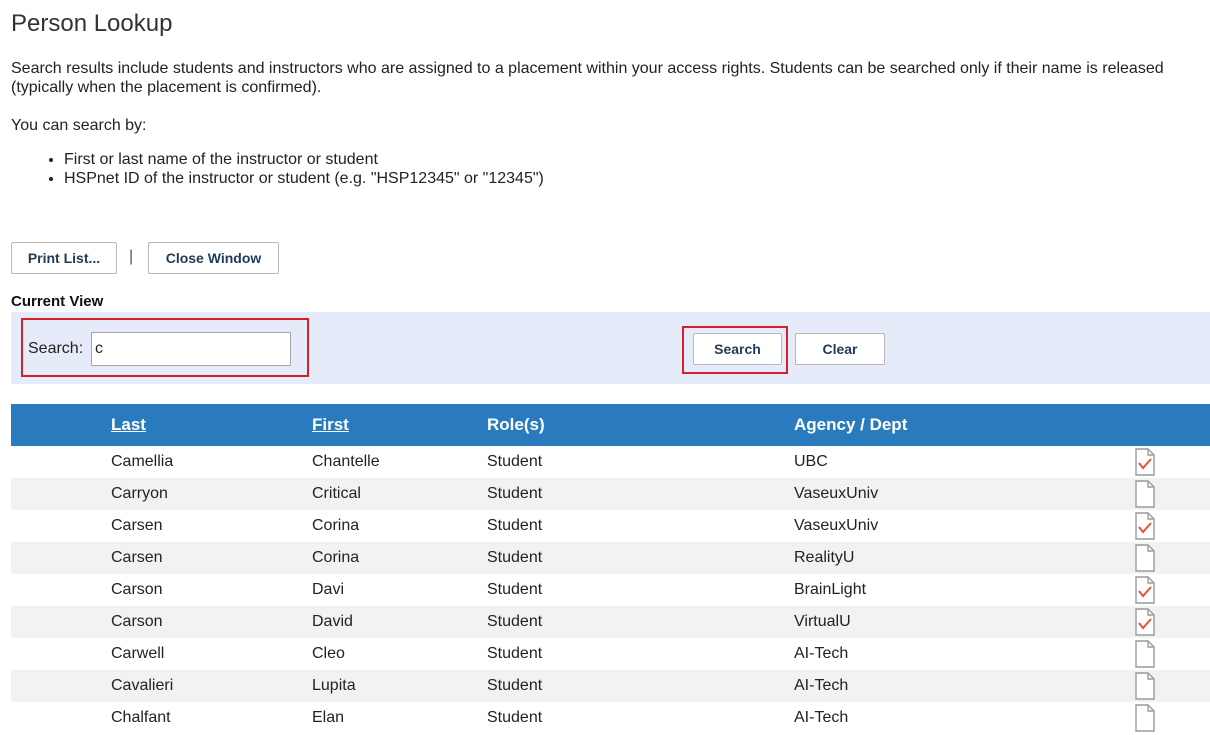 The height and width of the screenshot is (735, 1210). What do you see at coordinates (328, 717) in the screenshot?
I see `cell-first: Elan` at bounding box center [328, 717].